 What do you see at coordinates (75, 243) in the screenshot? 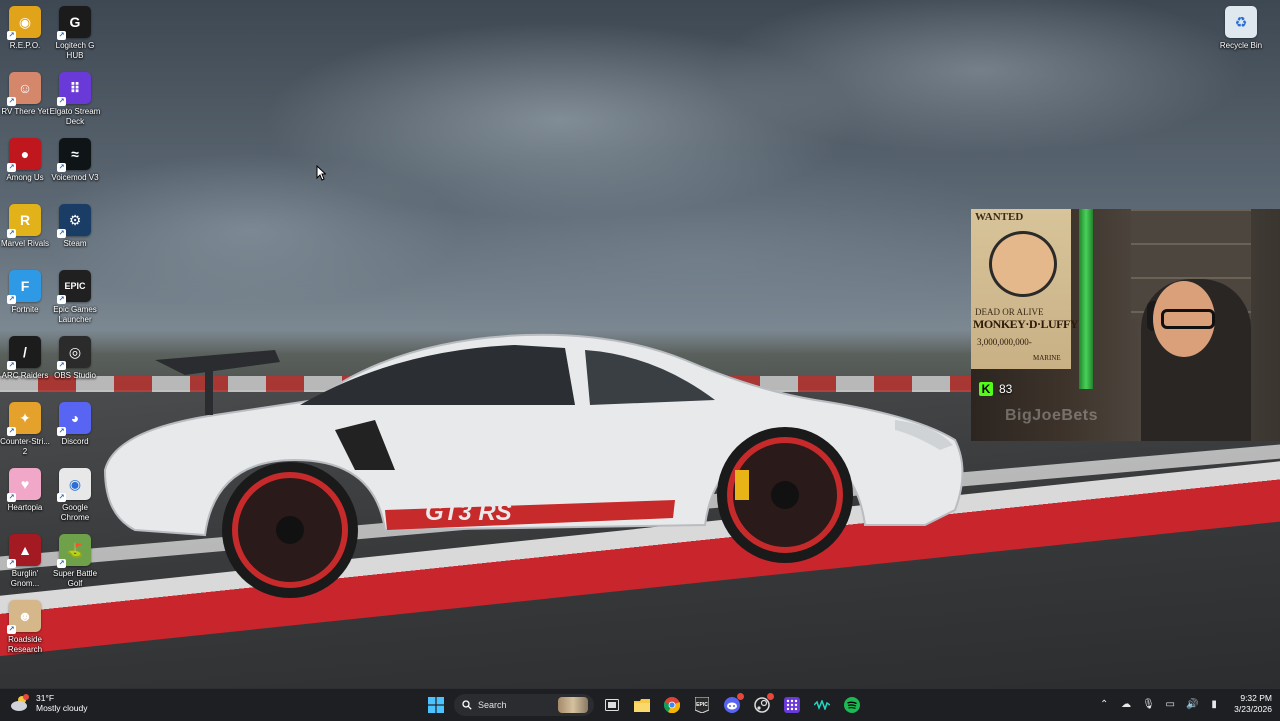
I see `desktop-shortcut-label: Steam` at bounding box center [75, 243].